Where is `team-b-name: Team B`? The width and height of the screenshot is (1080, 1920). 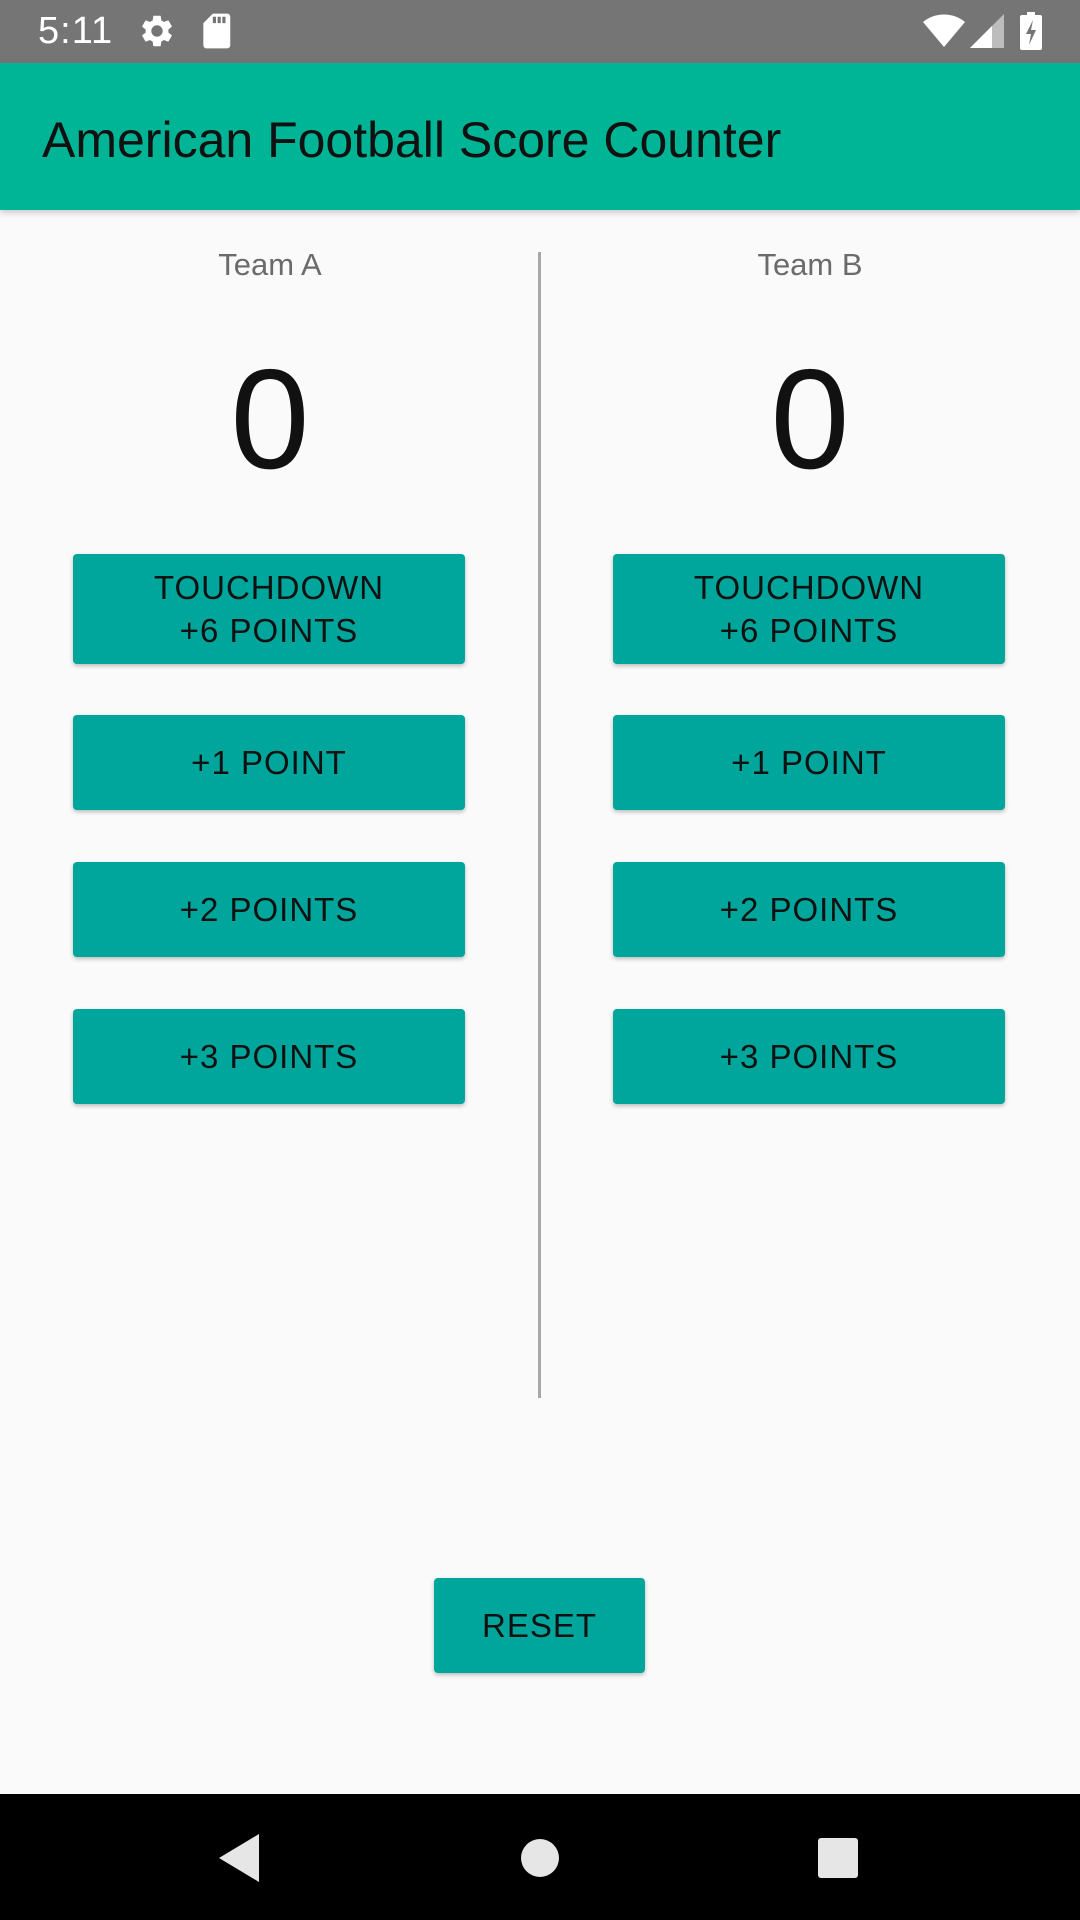 team-b-name: Team B is located at coordinates (810, 264).